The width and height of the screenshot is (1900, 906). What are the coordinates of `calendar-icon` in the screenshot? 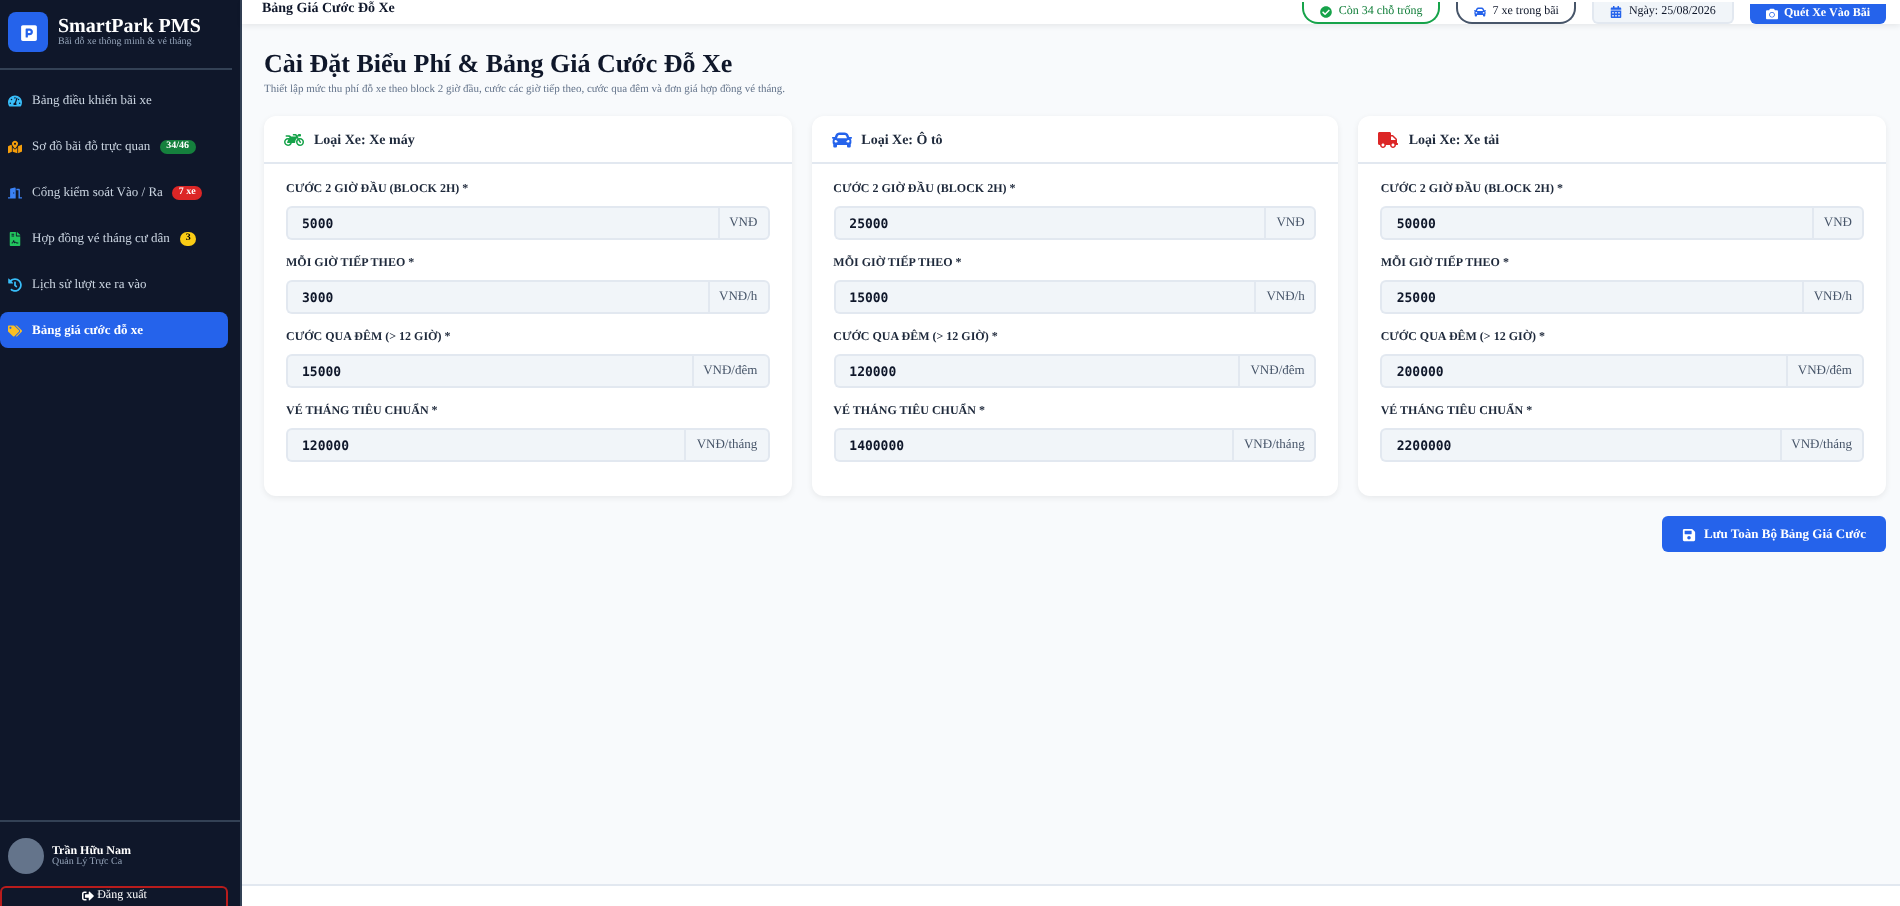 It's located at (1616, 12).